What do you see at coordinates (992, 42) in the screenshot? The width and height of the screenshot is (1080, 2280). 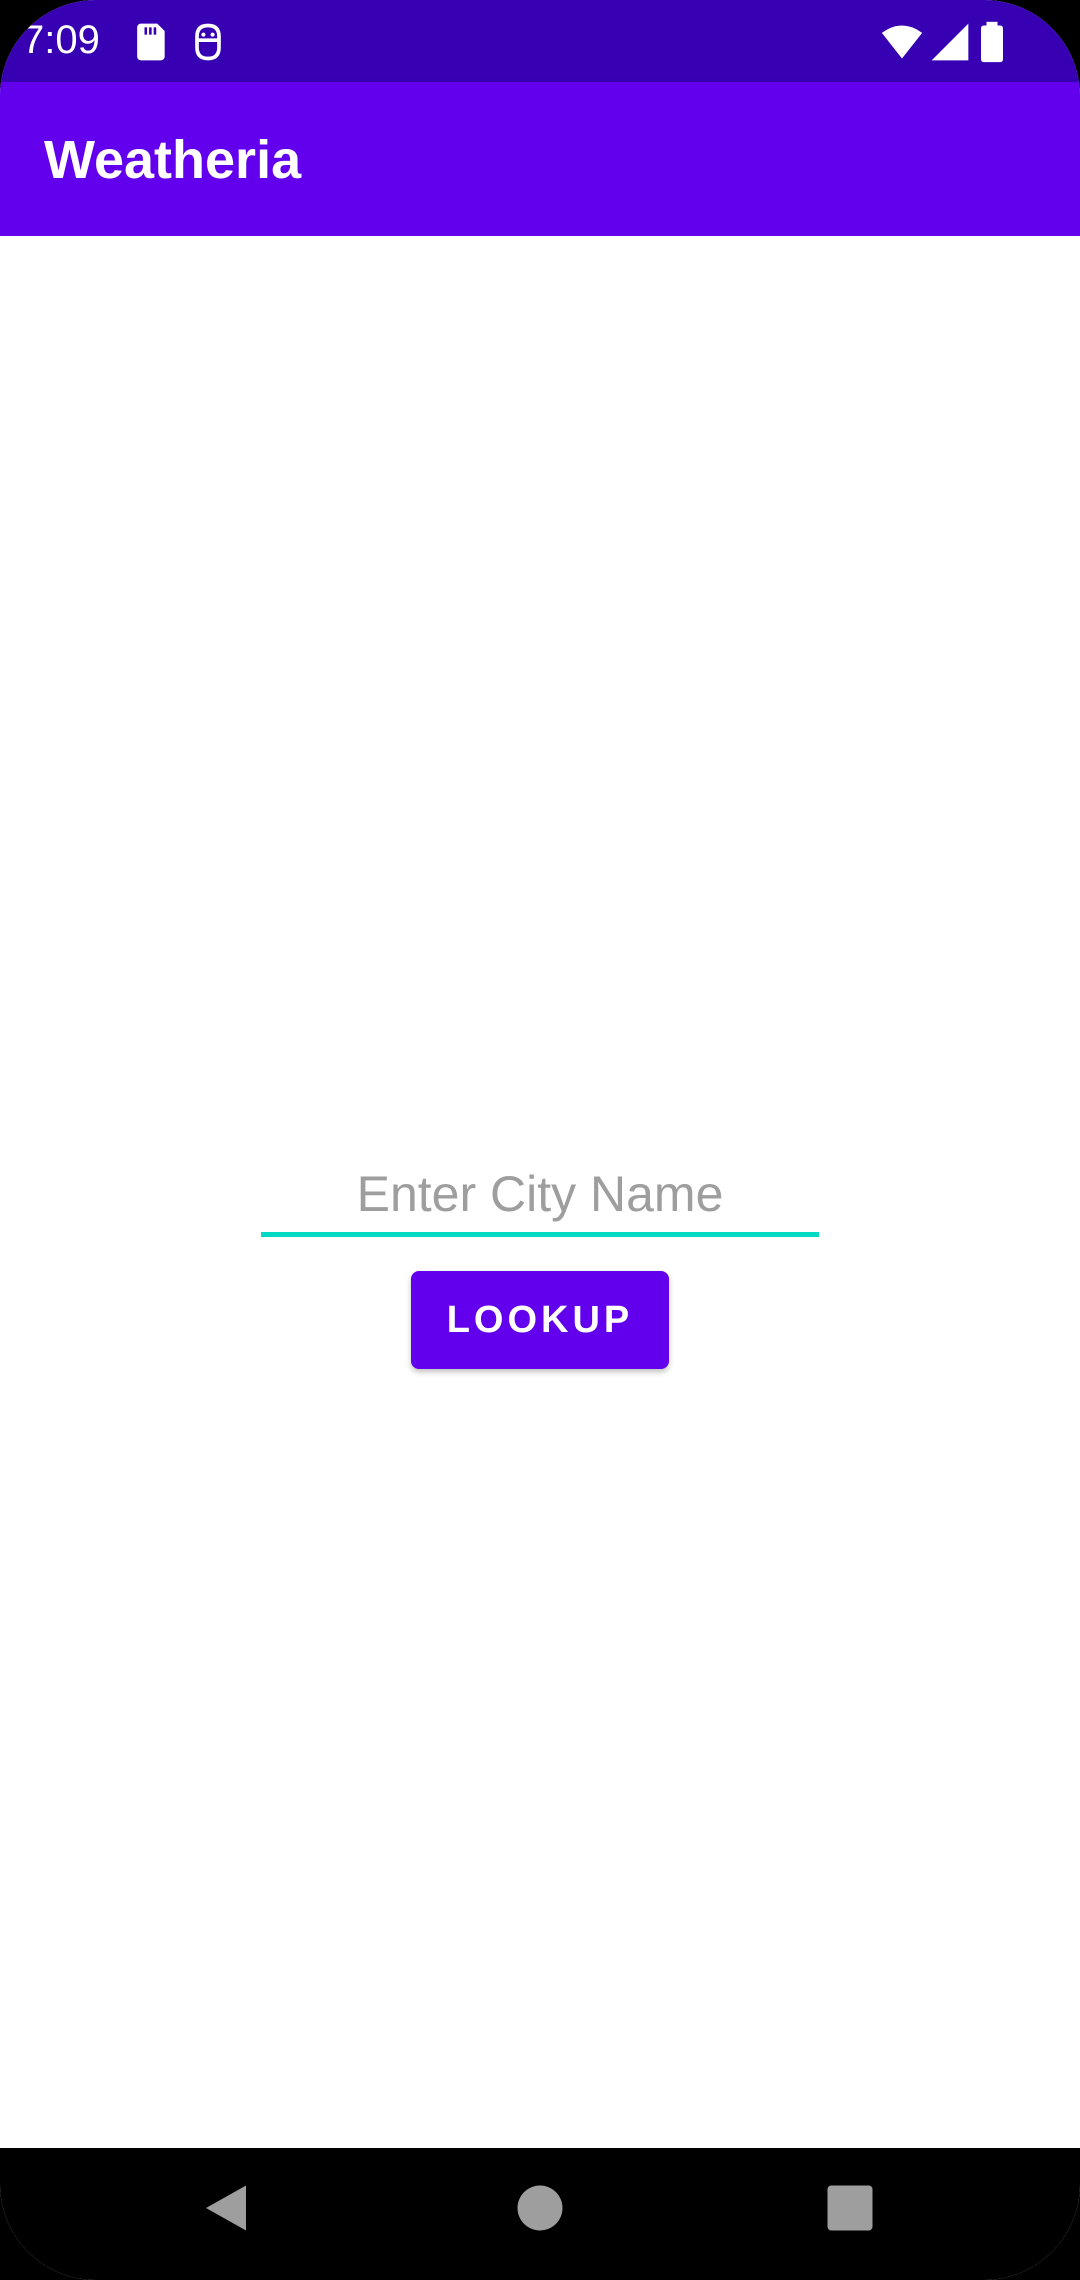 I see `battery-icon` at bounding box center [992, 42].